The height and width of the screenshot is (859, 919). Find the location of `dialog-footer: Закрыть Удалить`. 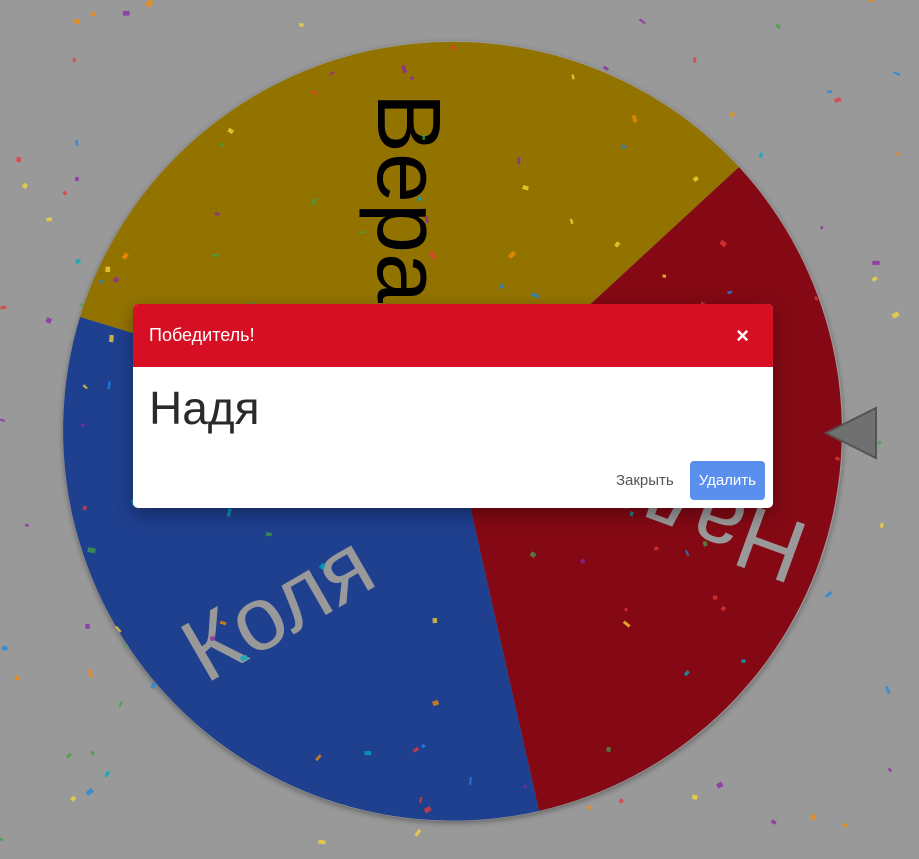

dialog-footer: Закрыть Удалить is located at coordinates (686, 480).